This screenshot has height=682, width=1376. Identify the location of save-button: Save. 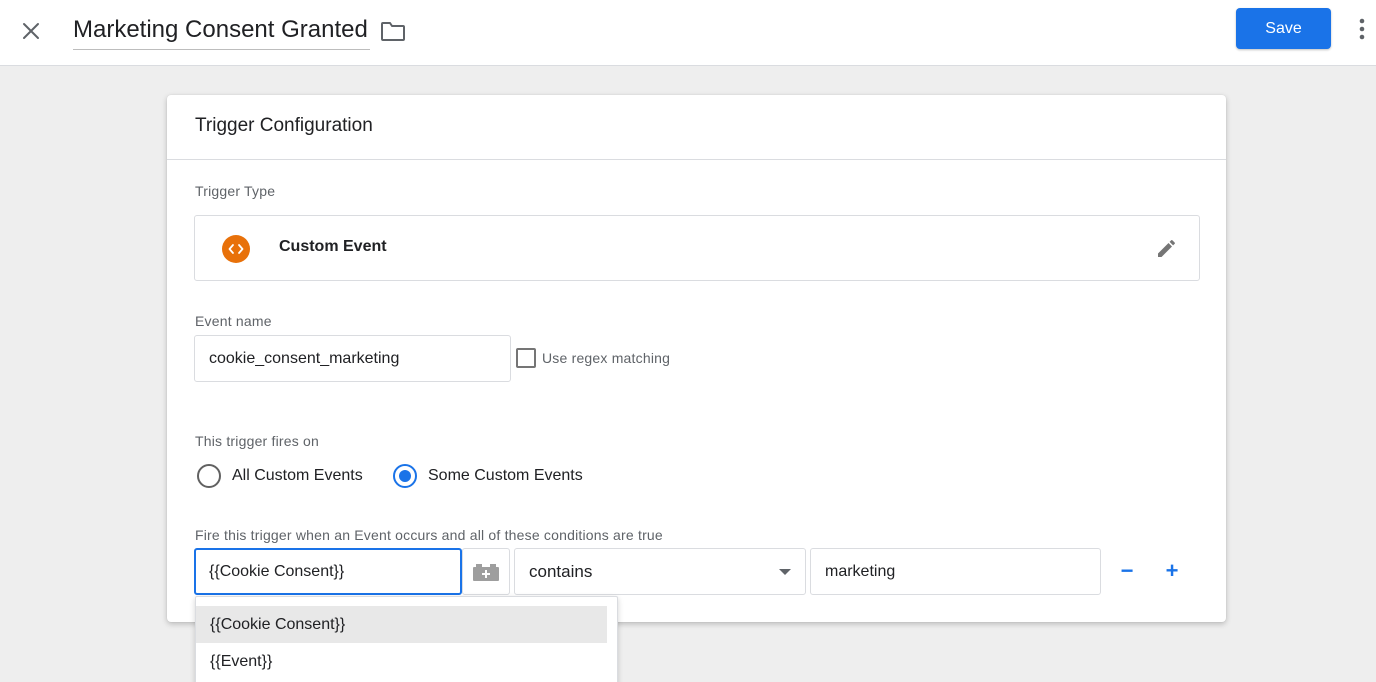
(1283, 28).